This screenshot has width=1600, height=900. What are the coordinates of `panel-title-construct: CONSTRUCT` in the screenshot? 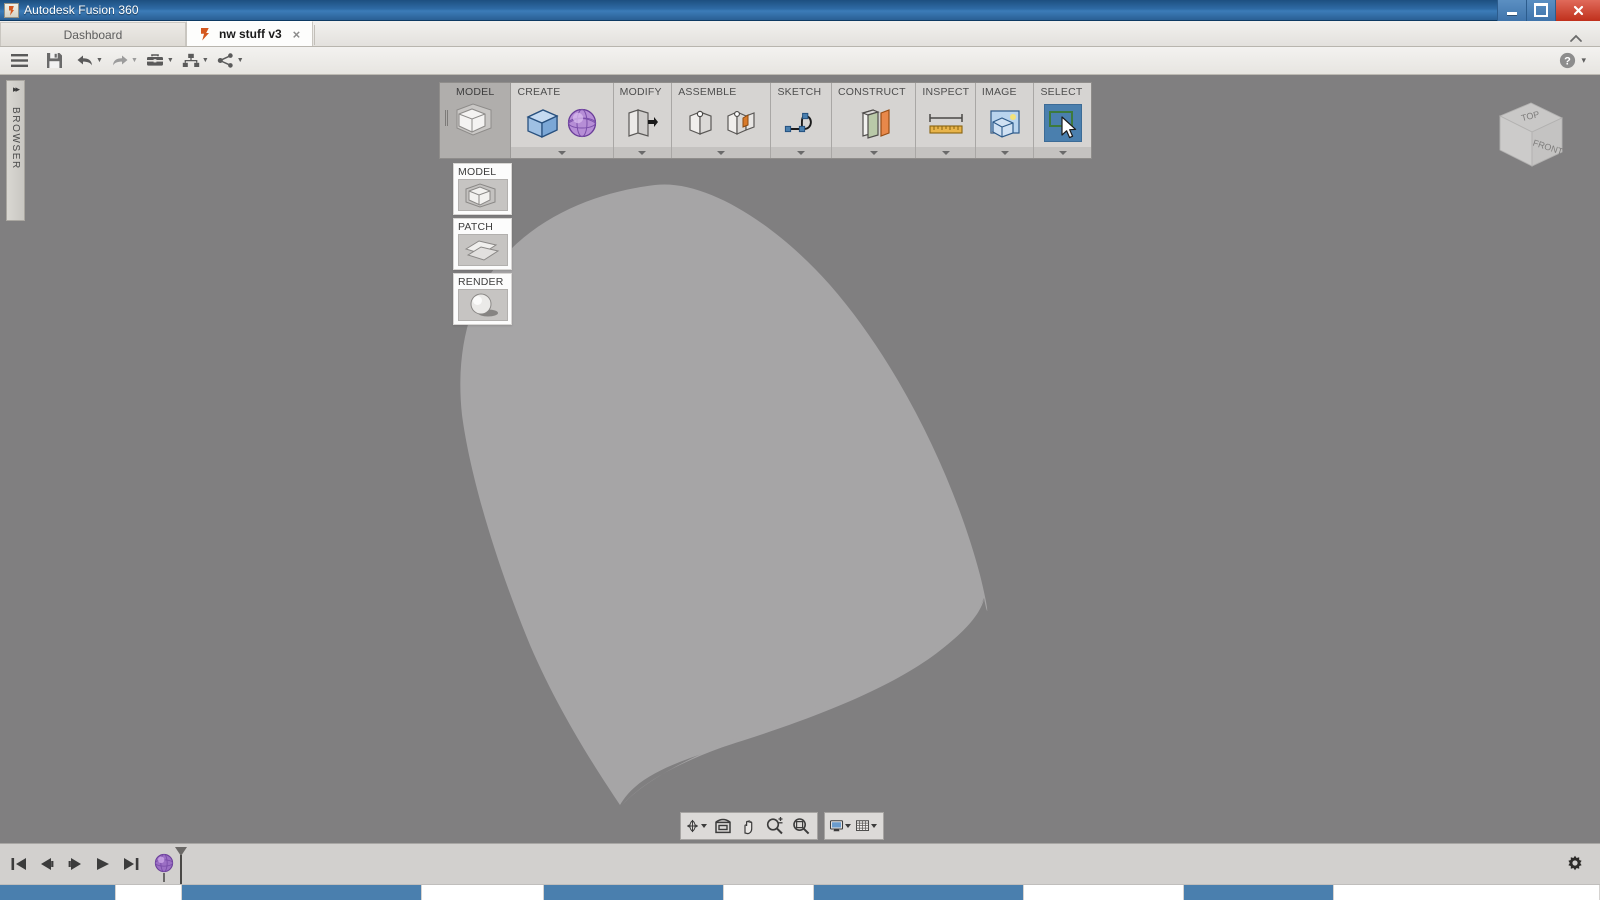 It's located at (871, 92).